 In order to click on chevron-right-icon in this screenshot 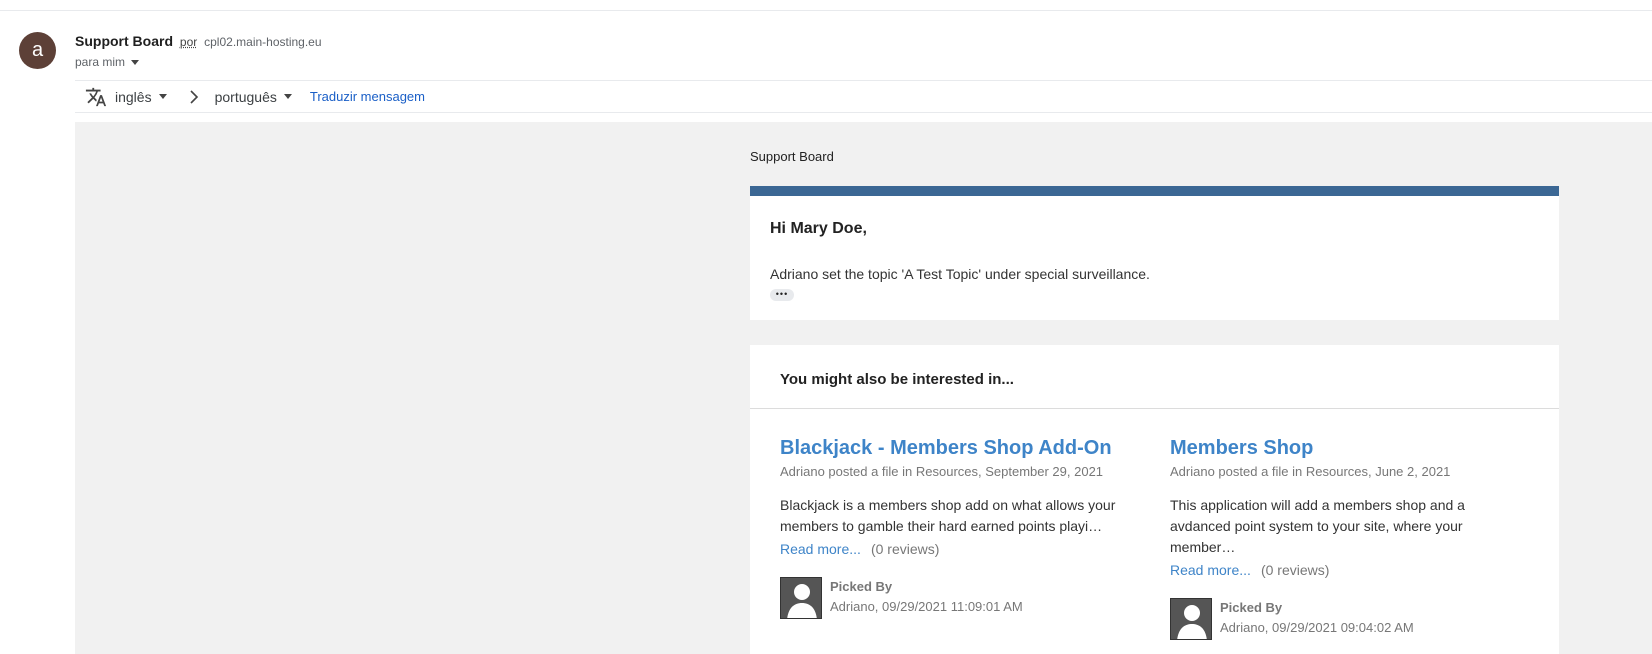, I will do `click(194, 96)`.